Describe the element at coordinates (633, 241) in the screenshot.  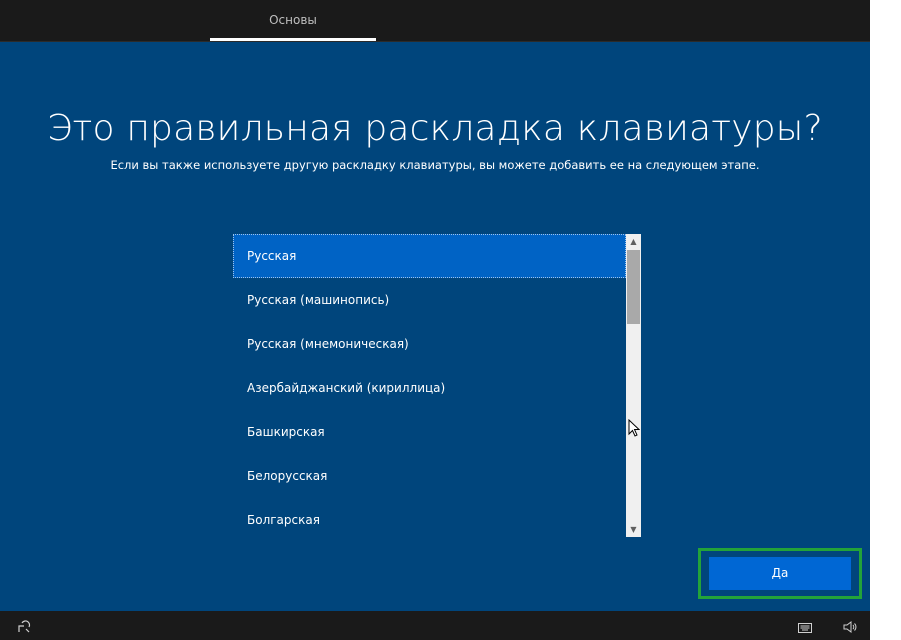
I see `scroll-up-icon: ▲` at that location.